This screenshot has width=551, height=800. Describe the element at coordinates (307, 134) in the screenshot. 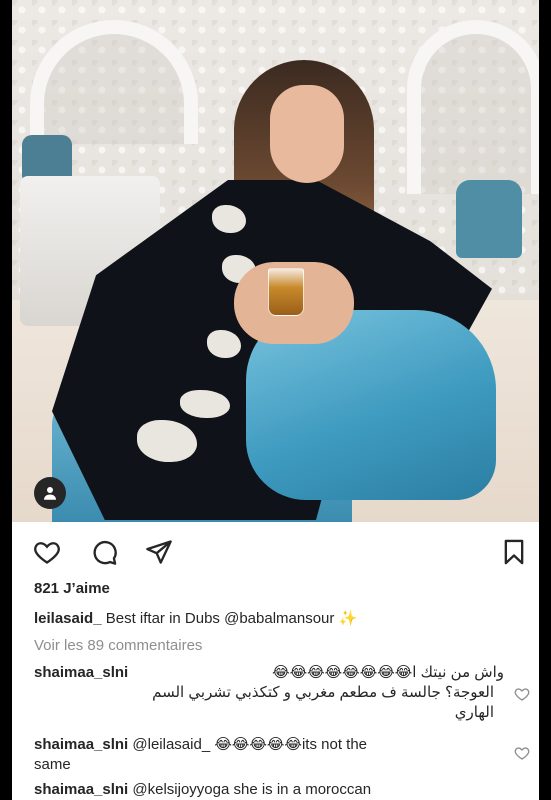

I see `woman-face` at that location.